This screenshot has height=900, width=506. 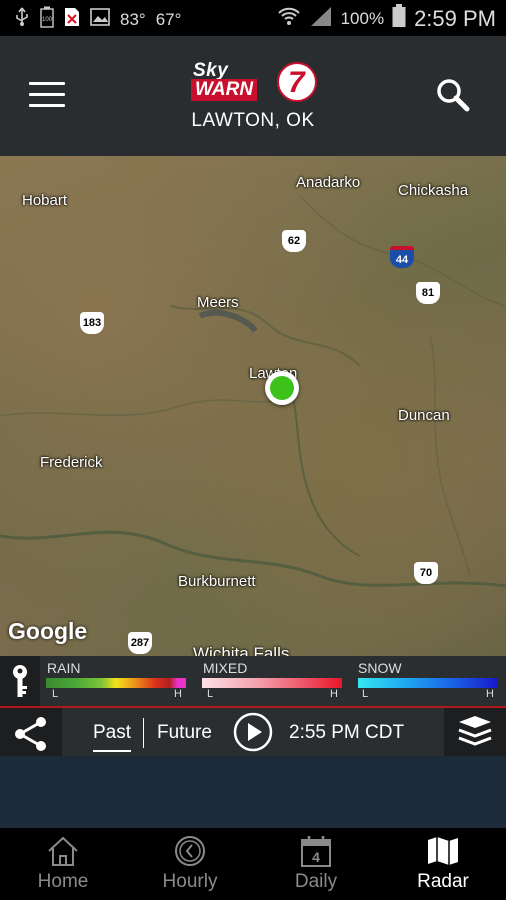 What do you see at coordinates (64, 668) in the screenshot?
I see `legend-rain-label: RAIN` at bounding box center [64, 668].